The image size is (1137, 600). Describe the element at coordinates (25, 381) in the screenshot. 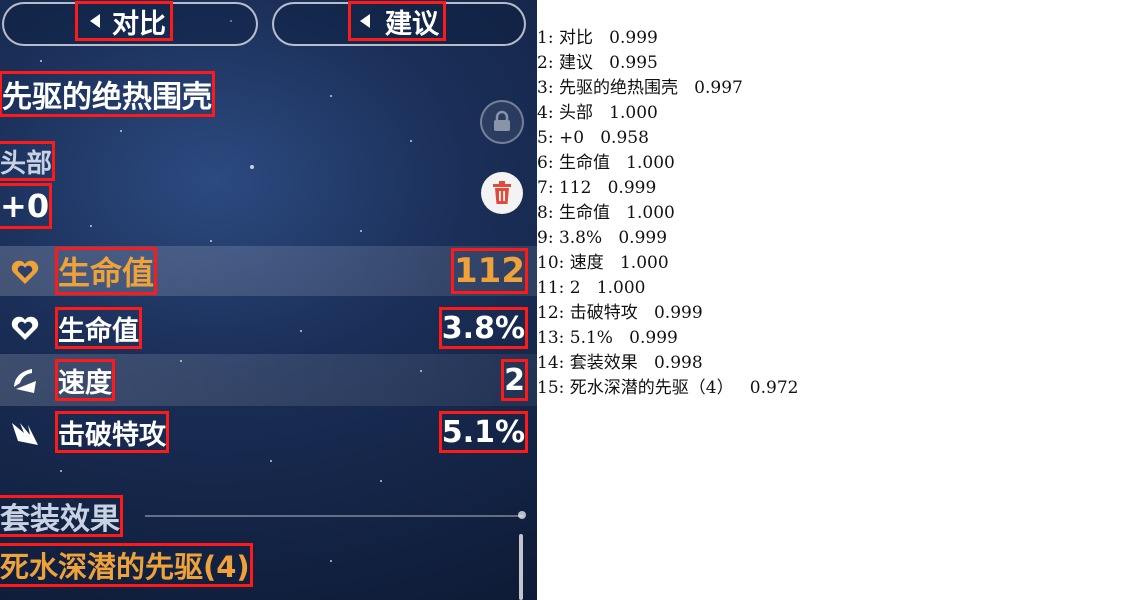

I see `speed-icon` at that location.